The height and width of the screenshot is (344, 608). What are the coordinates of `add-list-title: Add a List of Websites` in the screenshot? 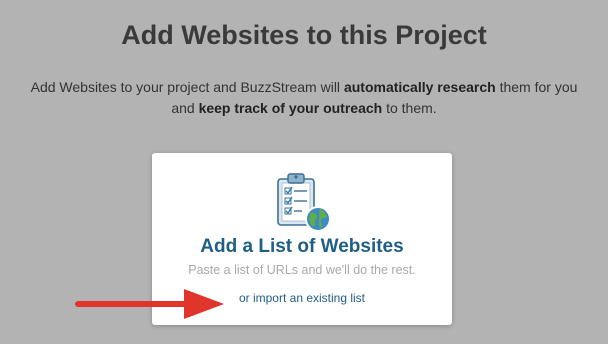 It's located at (302, 247).